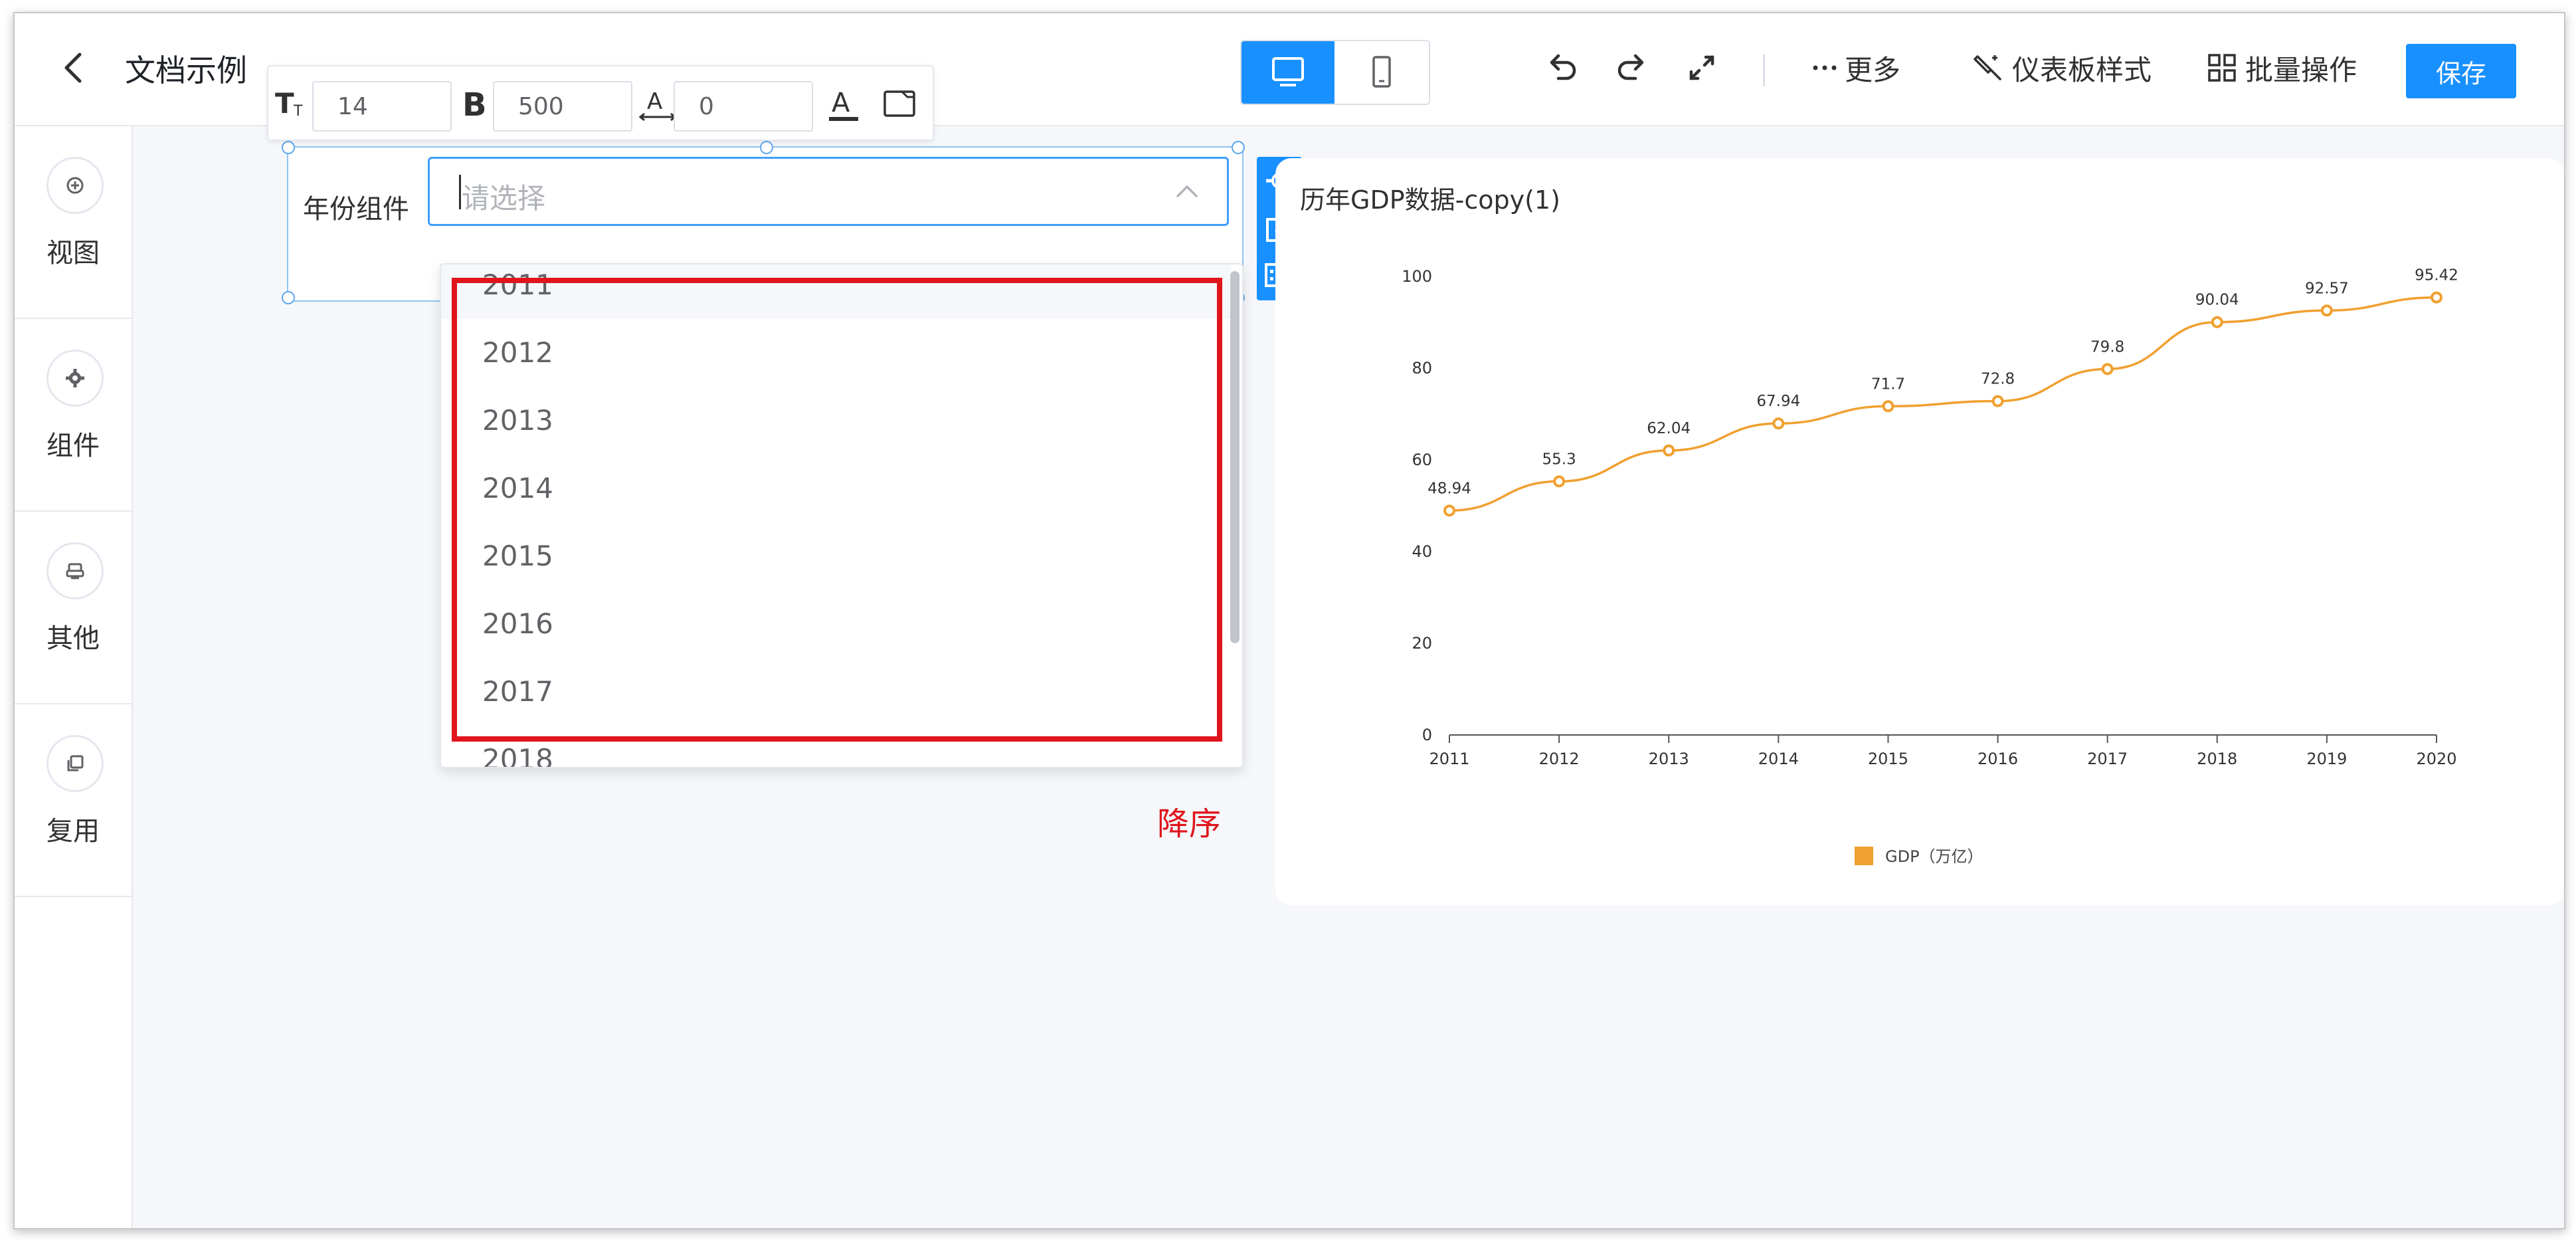  Describe the element at coordinates (356, 209) in the screenshot. I see `filter-label: 年份组件` at that location.